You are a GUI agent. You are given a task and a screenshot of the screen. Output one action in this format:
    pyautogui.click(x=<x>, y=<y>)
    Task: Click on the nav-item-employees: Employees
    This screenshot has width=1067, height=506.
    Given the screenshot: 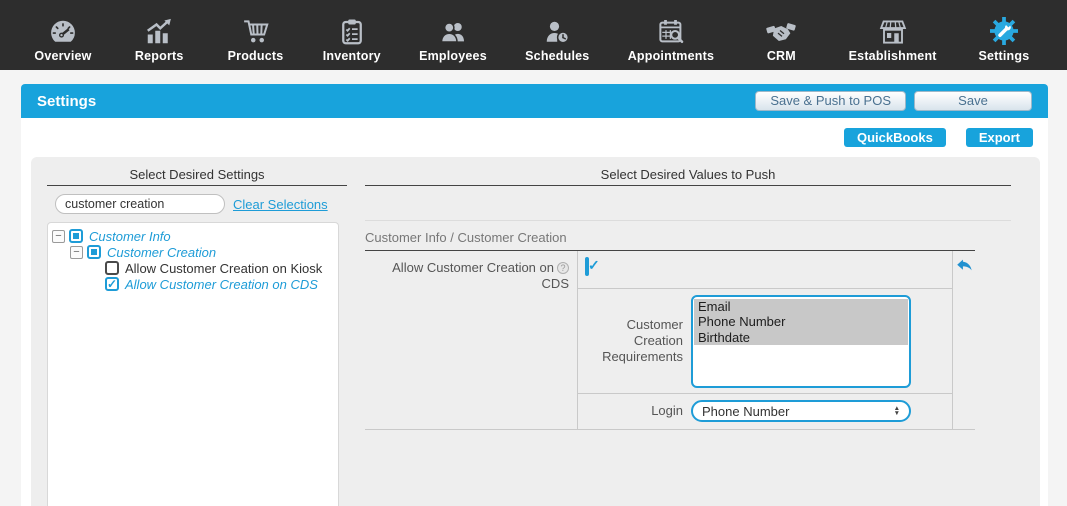 What is the action you would take?
    pyautogui.click(x=453, y=38)
    